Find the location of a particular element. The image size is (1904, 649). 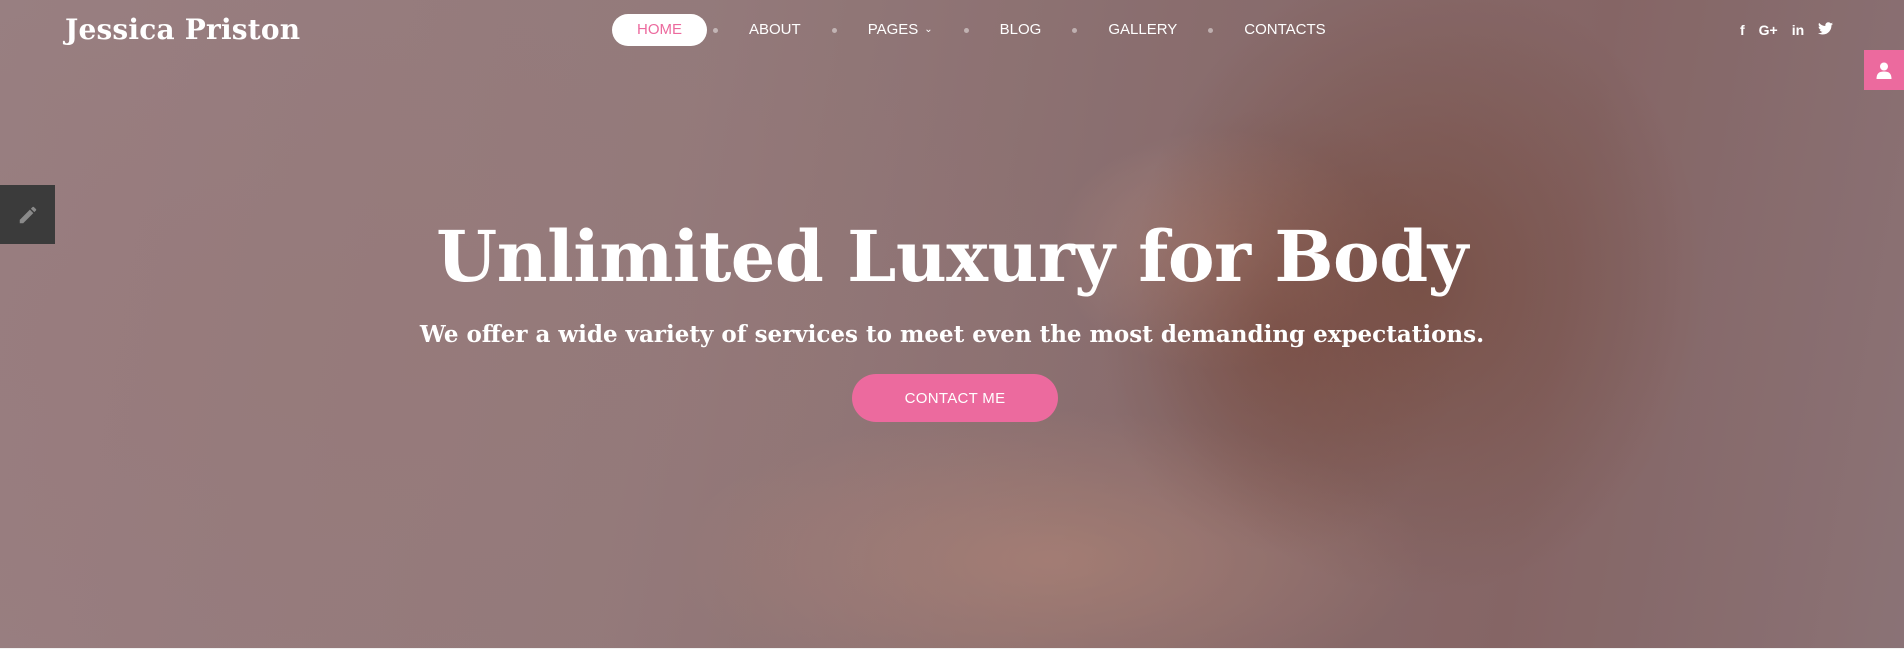

nav-item-label: HOME is located at coordinates (659, 29).